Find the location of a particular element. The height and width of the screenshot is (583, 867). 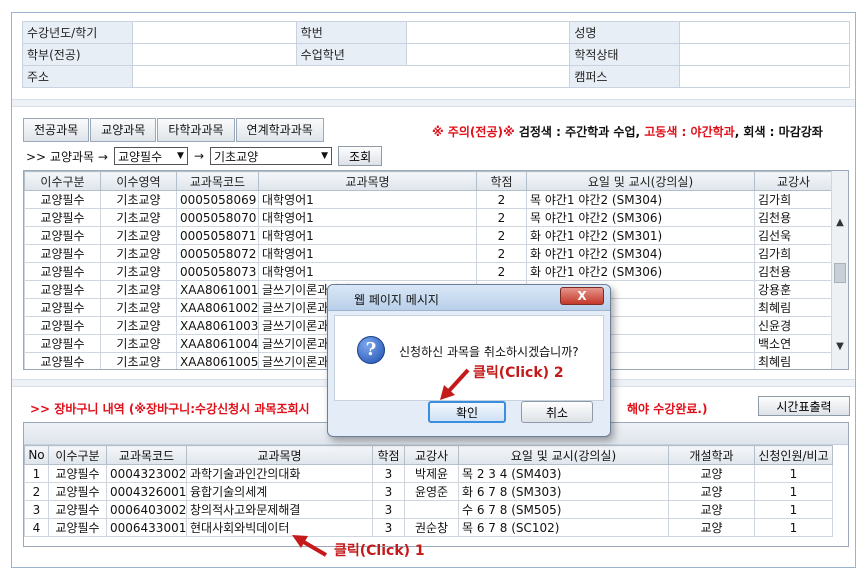

section-divider is located at coordinates (433, 103).